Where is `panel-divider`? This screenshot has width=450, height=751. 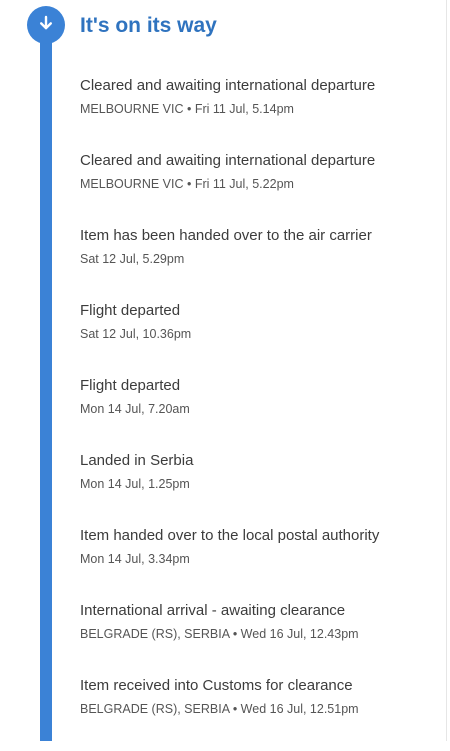
panel-divider is located at coordinates (446, 370).